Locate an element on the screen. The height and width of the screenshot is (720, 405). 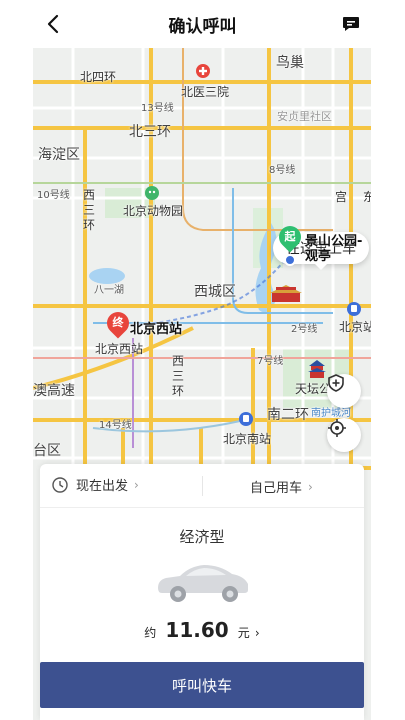
price-value: 11.60 is located at coordinates (197, 630).